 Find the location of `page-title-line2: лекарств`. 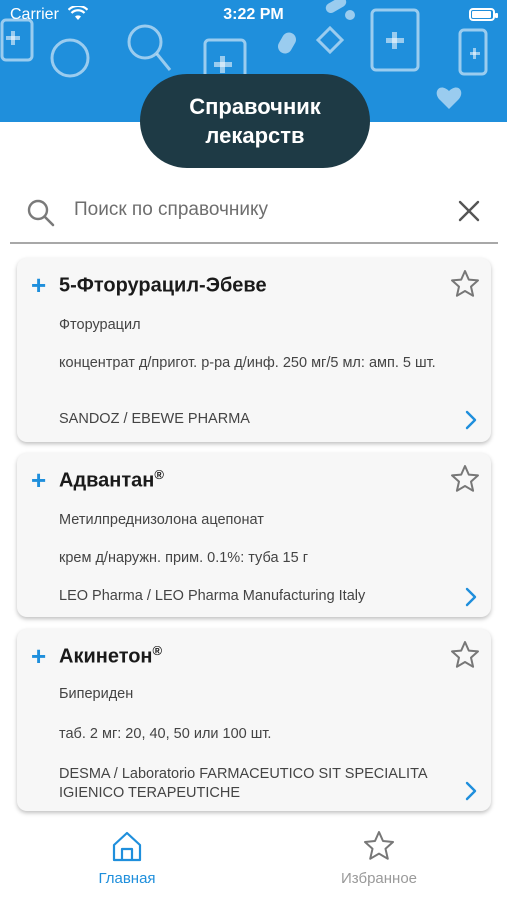

page-title-line2: лекарств is located at coordinates (255, 135).